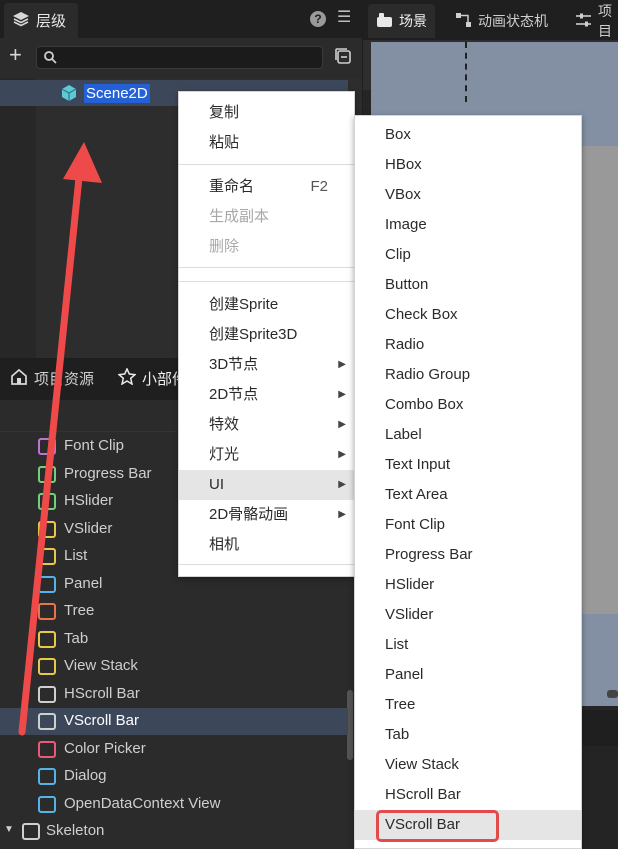  Describe the element at coordinates (249, 514) in the screenshot. I see `context-menu-item-label: 2D骨骼动画` at that location.